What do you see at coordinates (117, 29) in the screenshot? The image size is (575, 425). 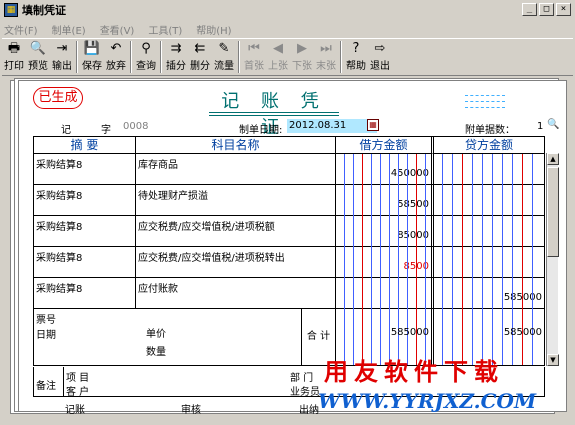 I see `menu-view: 查看(V)` at bounding box center [117, 29].